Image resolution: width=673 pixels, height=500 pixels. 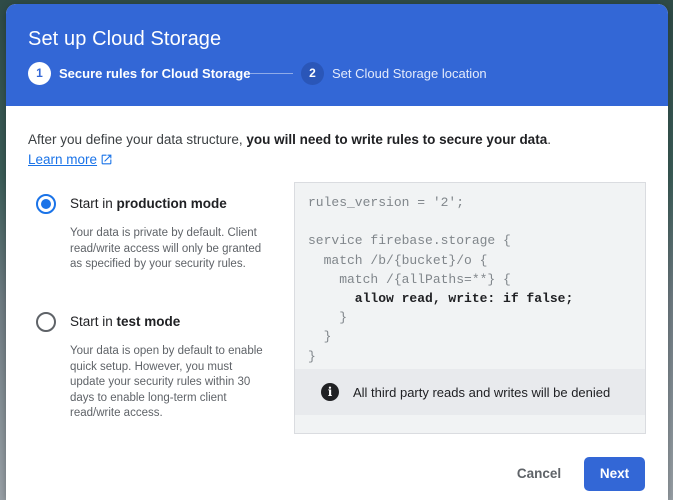 I want to click on info-icon: i, so click(x=330, y=392).